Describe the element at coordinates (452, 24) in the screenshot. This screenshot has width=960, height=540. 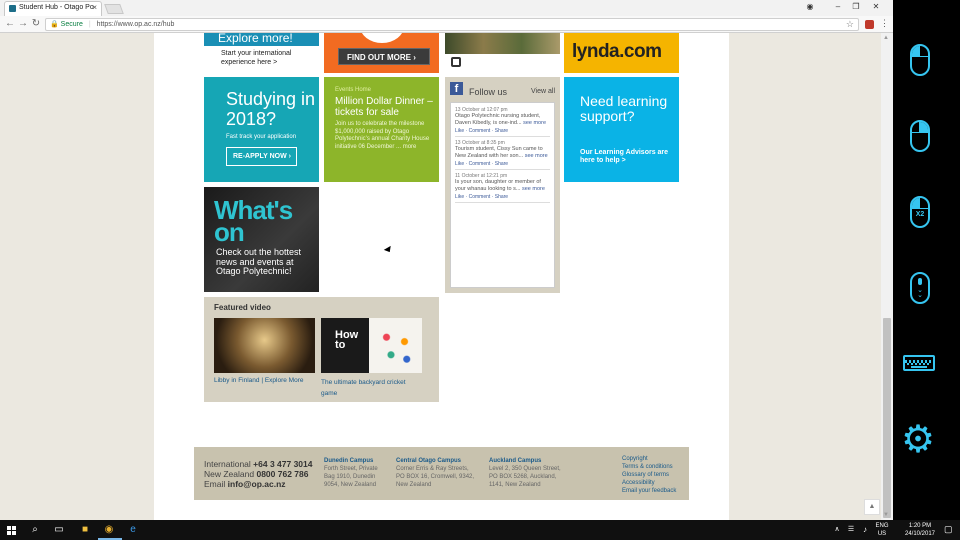
I see `url-input: 🔒 Secure | https://www.op.ac.nz/hub ☆` at that location.